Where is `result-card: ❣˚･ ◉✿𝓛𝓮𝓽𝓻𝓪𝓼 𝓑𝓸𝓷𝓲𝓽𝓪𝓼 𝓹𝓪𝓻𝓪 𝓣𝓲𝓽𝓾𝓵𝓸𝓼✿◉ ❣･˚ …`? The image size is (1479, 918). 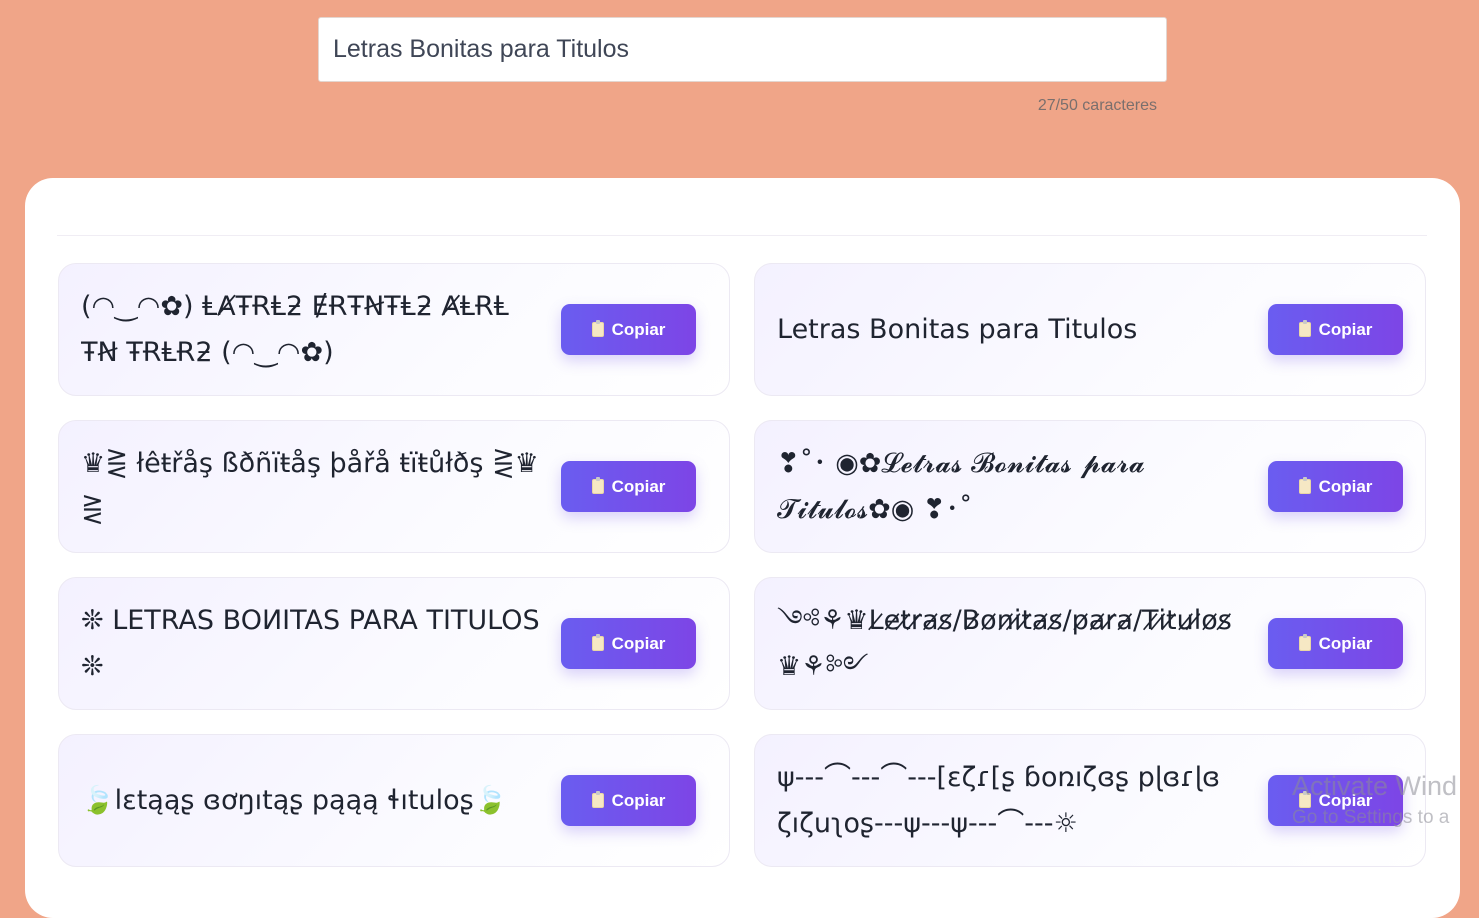 result-card: ❣˚･ ◉✿𝓛𝓮𝓽𝓻𝓪𝓼 𝓑𝓸𝓷𝓲𝓽𝓪𝓼 𝓹𝓪𝓻𝓪 𝓣𝓲𝓽𝓾𝓵𝓸𝓼✿◉ ❣･˚ … is located at coordinates (1090, 486).